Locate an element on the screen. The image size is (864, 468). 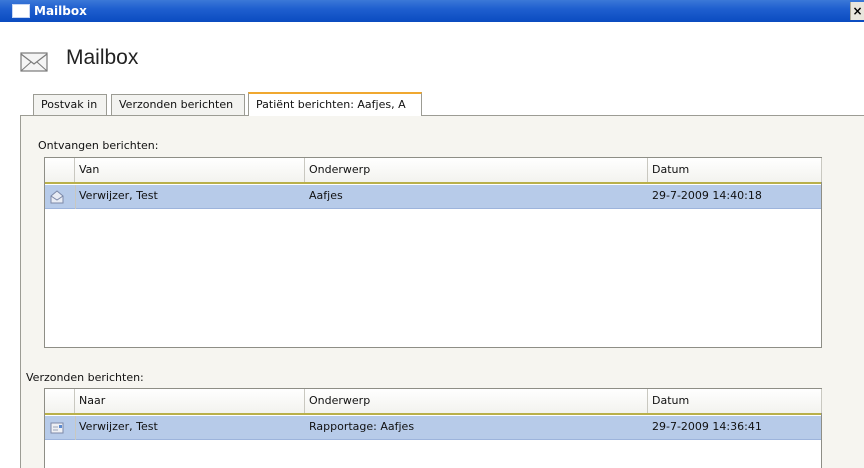
cell-to: Verwijzer, Test is located at coordinates (118, 426).